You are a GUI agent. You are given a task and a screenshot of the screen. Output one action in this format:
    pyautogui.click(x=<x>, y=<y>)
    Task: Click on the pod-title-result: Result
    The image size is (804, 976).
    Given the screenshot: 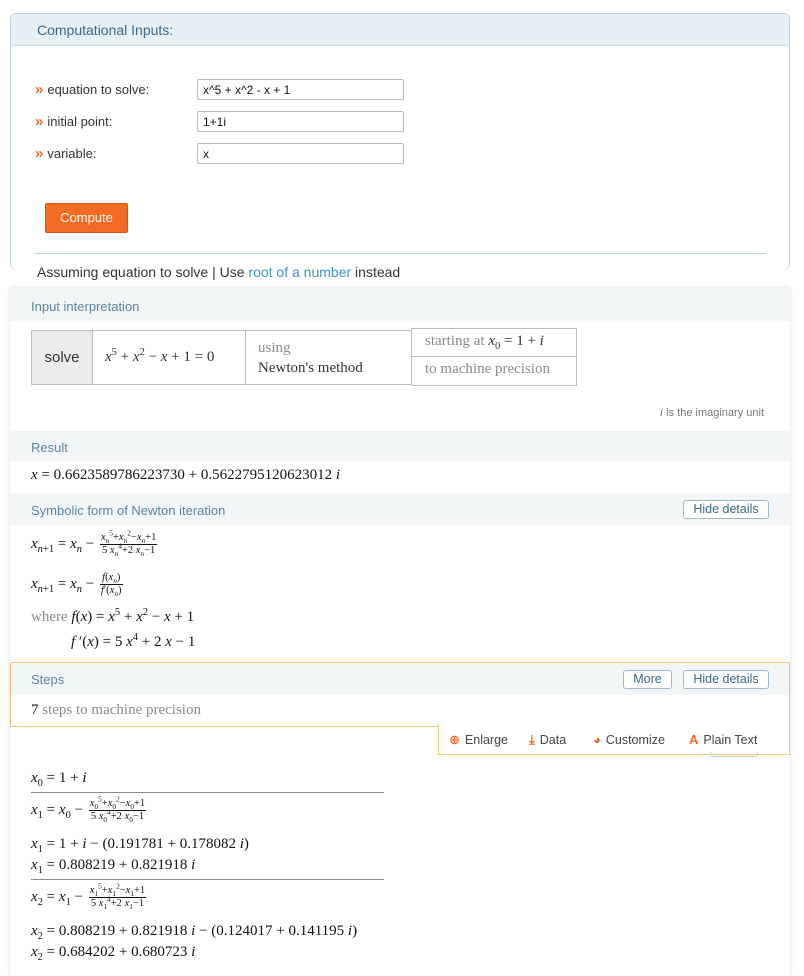 What is the action you would take?
    pyautogui.click(x=400, y=445)
    